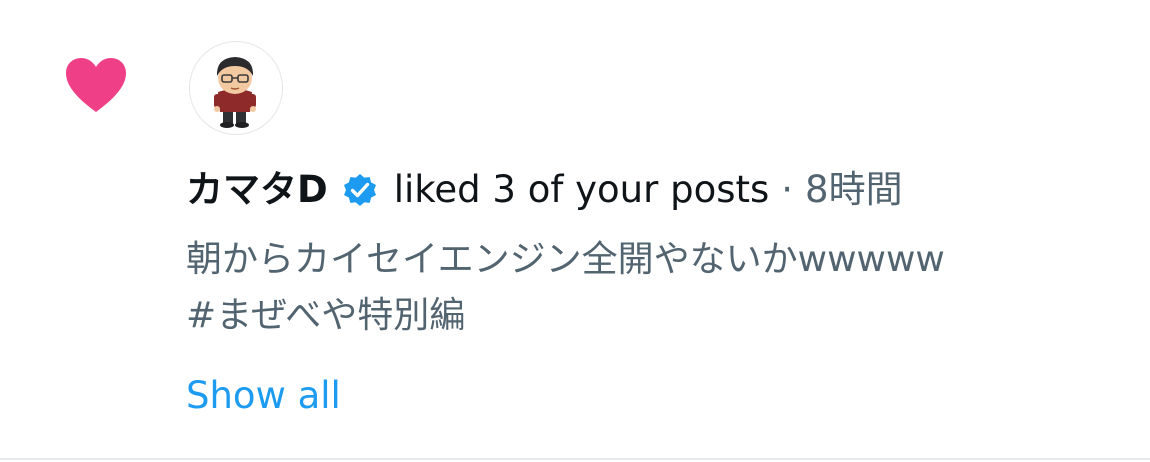  Describe the element at coordinates (257, 190) in the screenshot. I see `user-name: カマタD` at that location.